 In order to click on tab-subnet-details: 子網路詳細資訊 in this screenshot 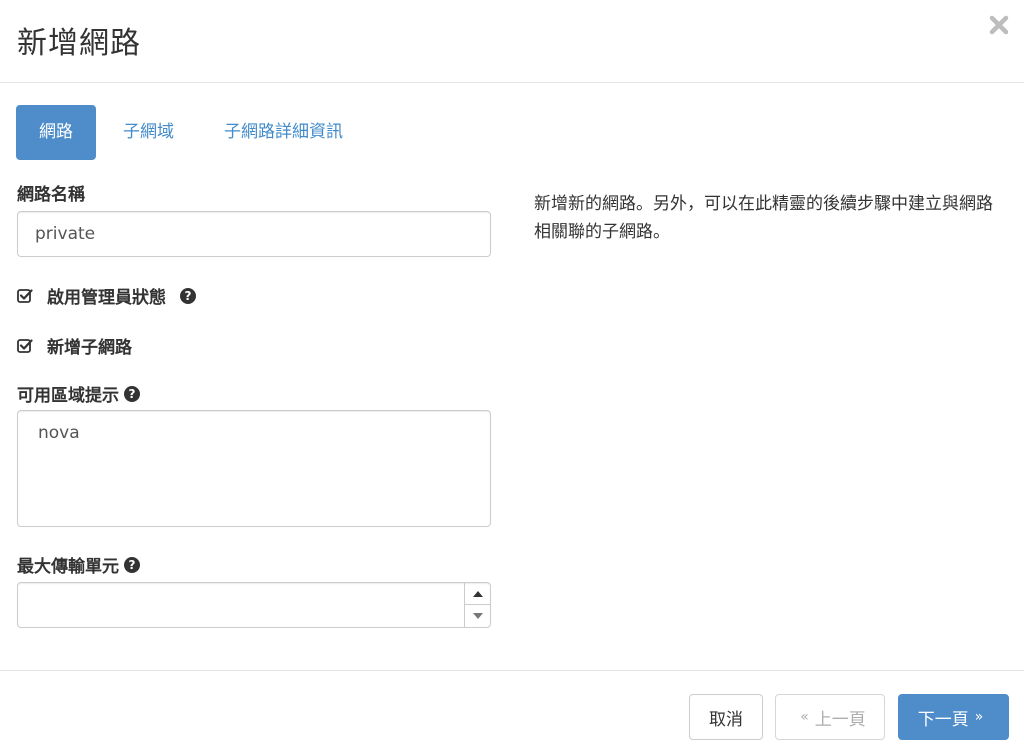, I will do `click(283, 132)`.